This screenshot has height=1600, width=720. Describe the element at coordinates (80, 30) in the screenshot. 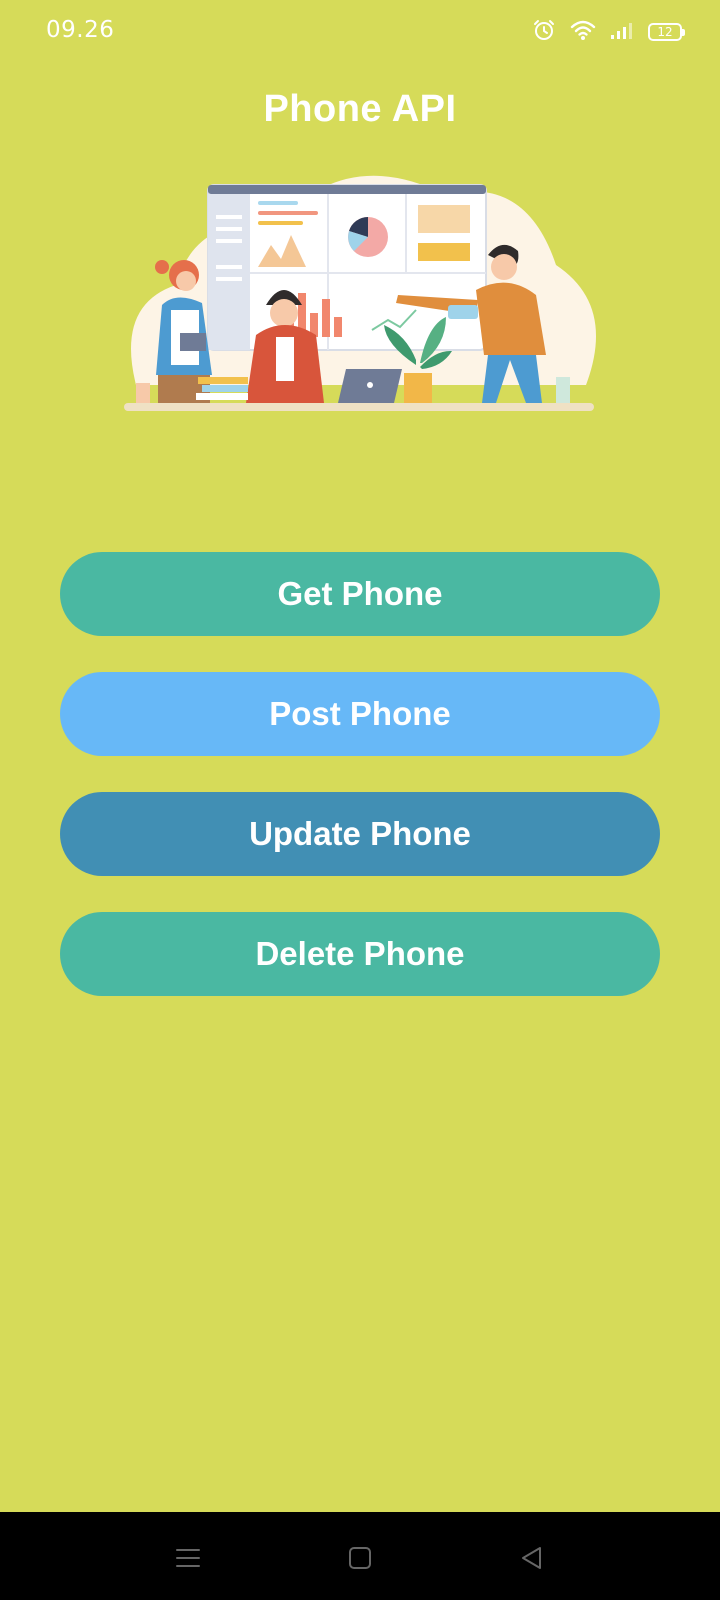

I see `status-time: 09.26` at that location.